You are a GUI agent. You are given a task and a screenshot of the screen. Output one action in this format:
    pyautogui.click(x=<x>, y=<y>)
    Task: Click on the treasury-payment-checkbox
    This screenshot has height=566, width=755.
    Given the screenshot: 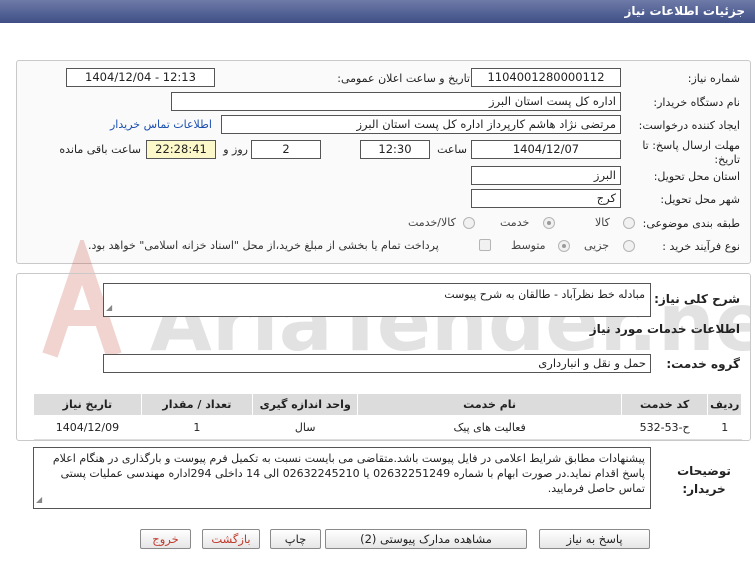 What is the action you would take?
    pyautogui.click(x=485, y=245)
    